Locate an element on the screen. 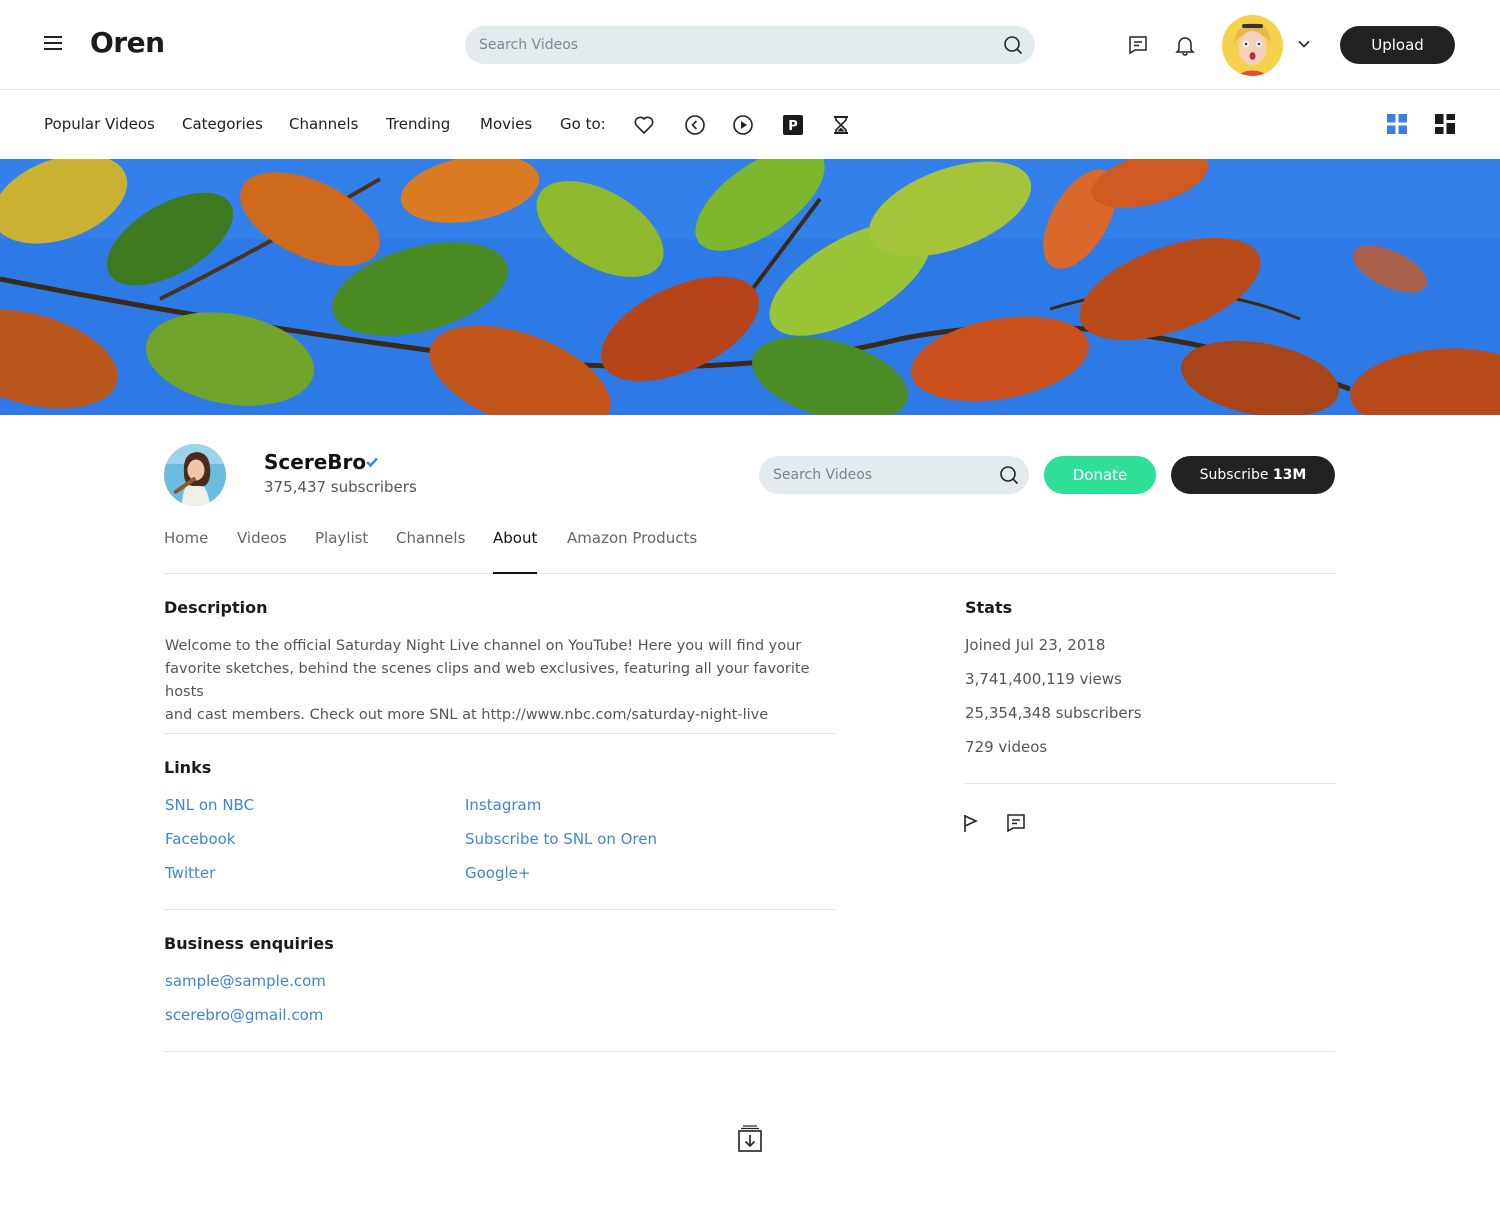  tab-playlist: Playlist is located at coordinates (341, 551).